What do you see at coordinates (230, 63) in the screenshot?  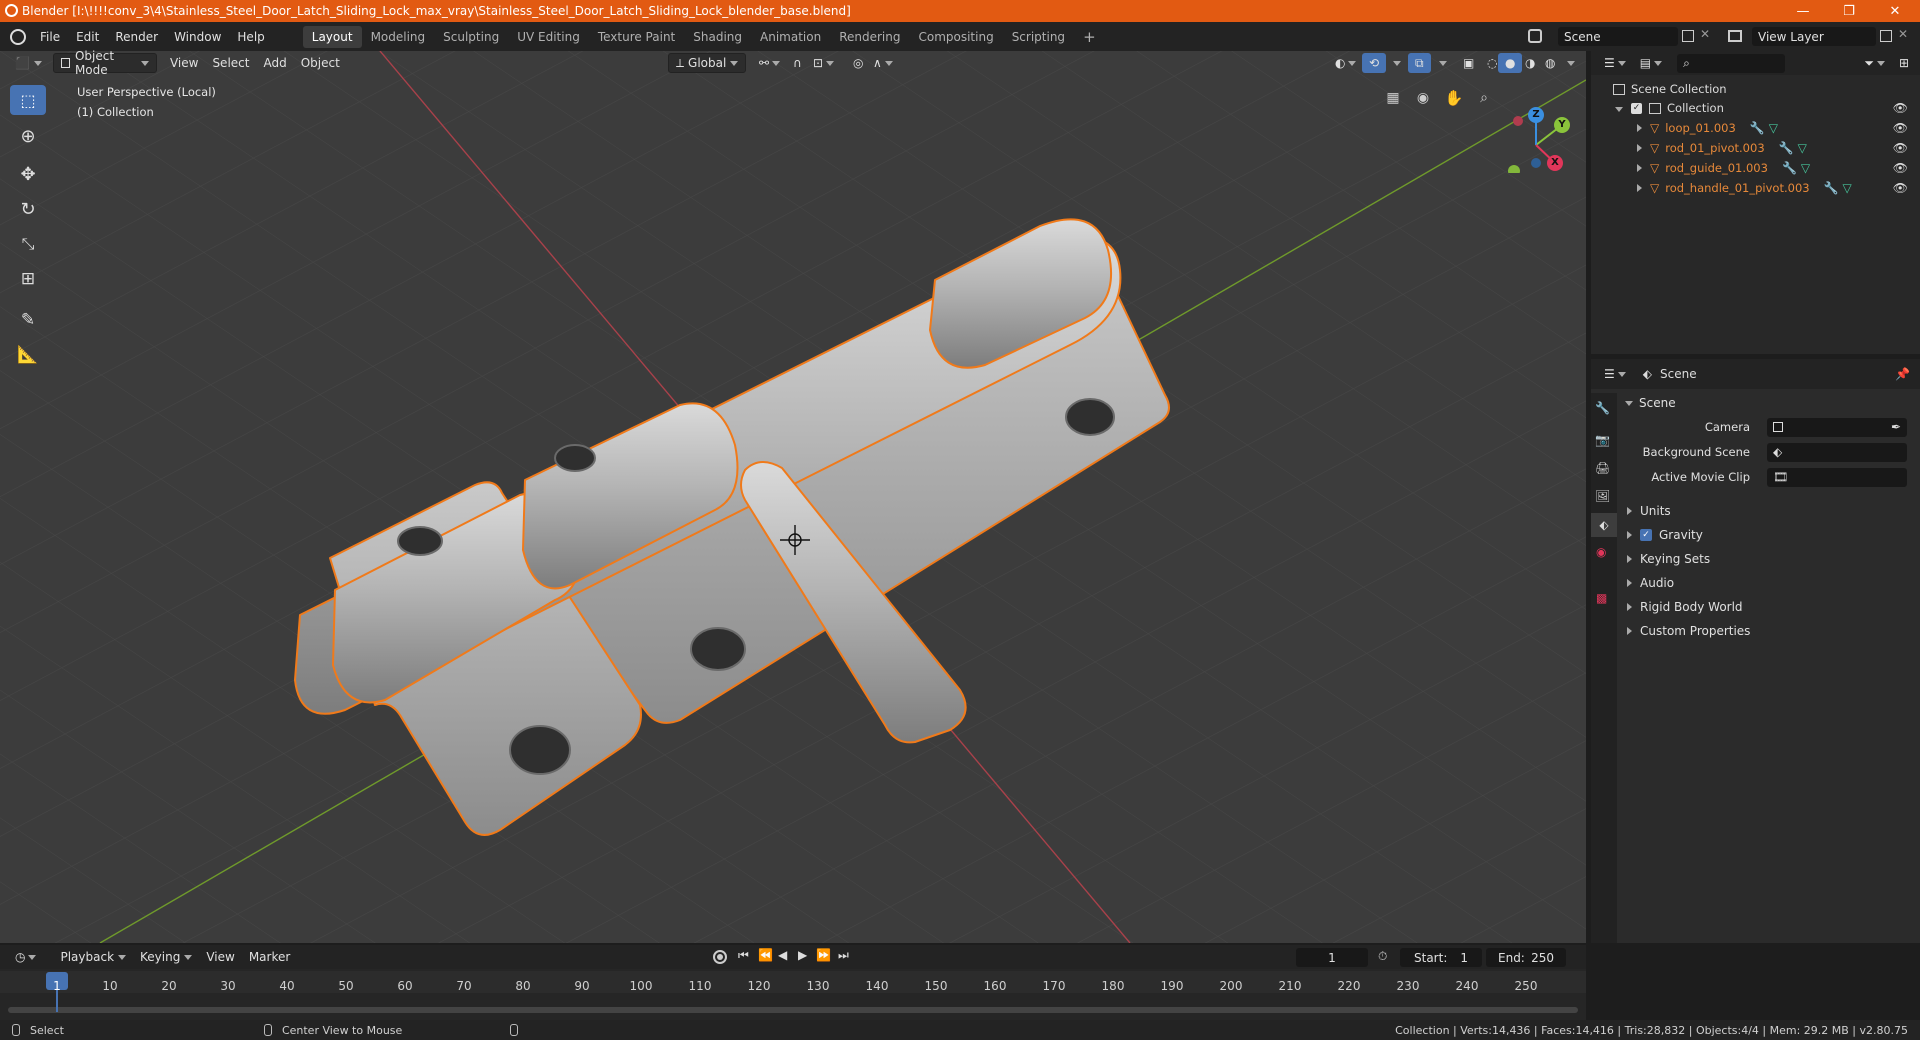 I see `viewport-menu-select: Select` at bounding box center [230, 63].